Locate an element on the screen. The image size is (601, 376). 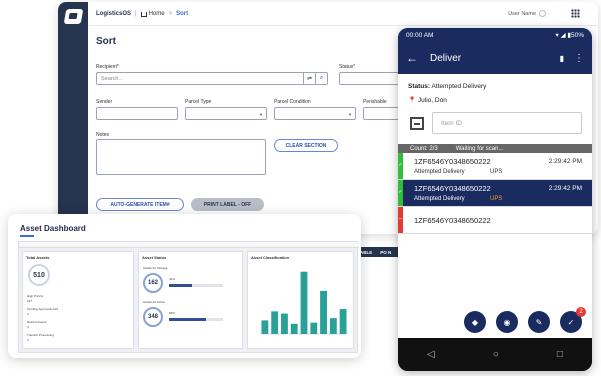
breadcrumb-home: Home is located at coordinates (157, 14).